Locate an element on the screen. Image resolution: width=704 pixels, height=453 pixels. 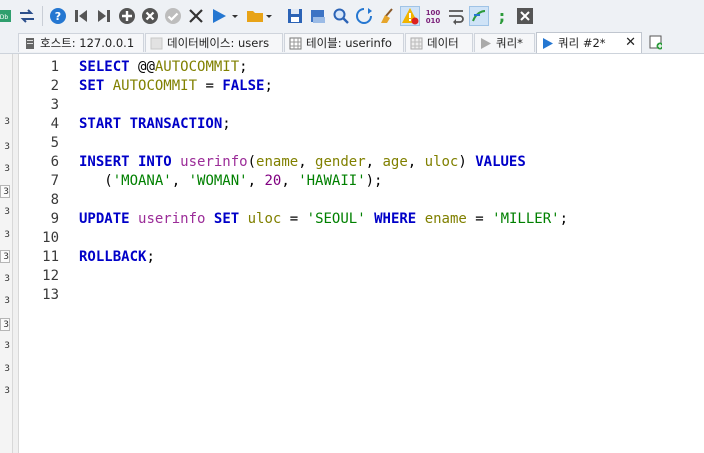
semicolon-icon: ; is located at coordinates (502, 16).